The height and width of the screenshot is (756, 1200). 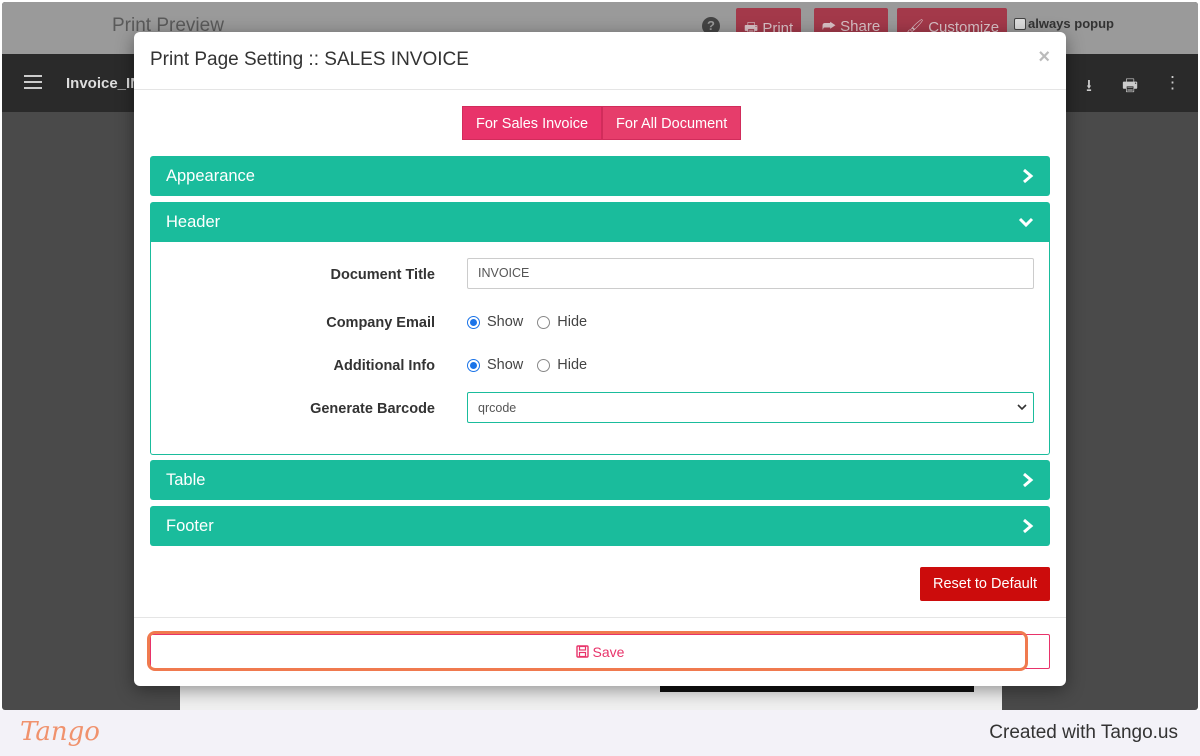 I want to click on additional-info-hide-label: Hide, so click(x=572, y=365).